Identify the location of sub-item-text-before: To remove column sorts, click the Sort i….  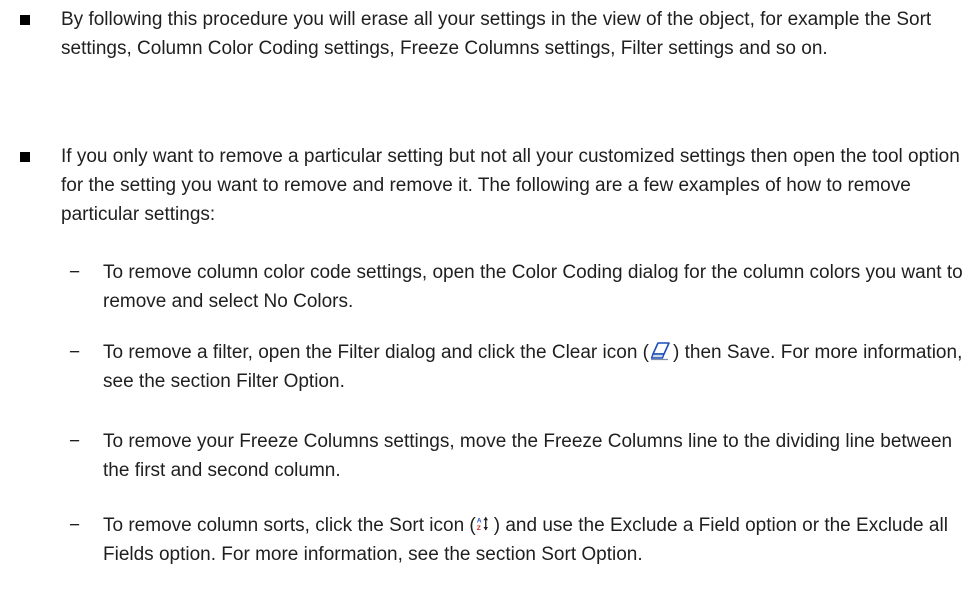
(289, 525).